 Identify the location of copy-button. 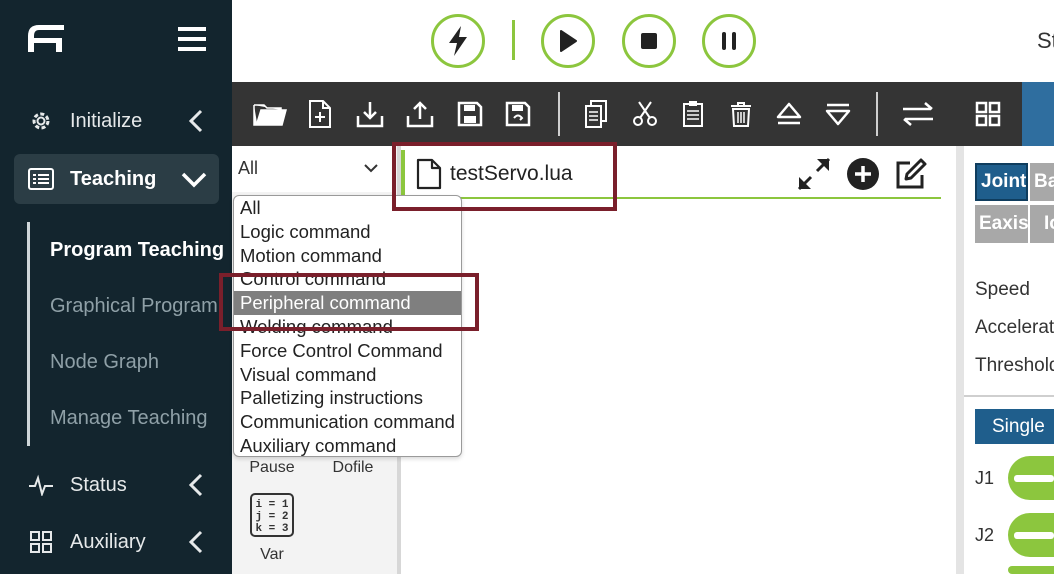
(596, 114).